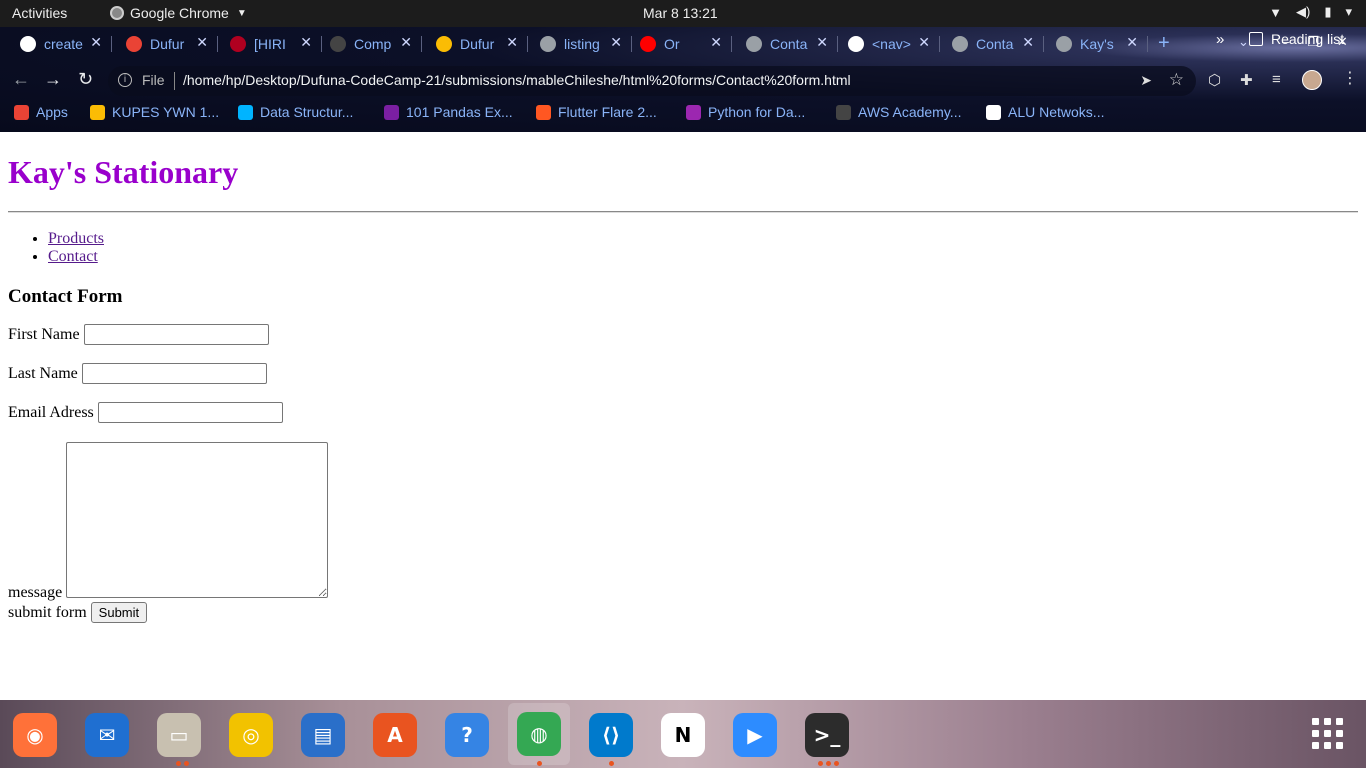  I want to click on files-icon: ▭, so click(179, 735).